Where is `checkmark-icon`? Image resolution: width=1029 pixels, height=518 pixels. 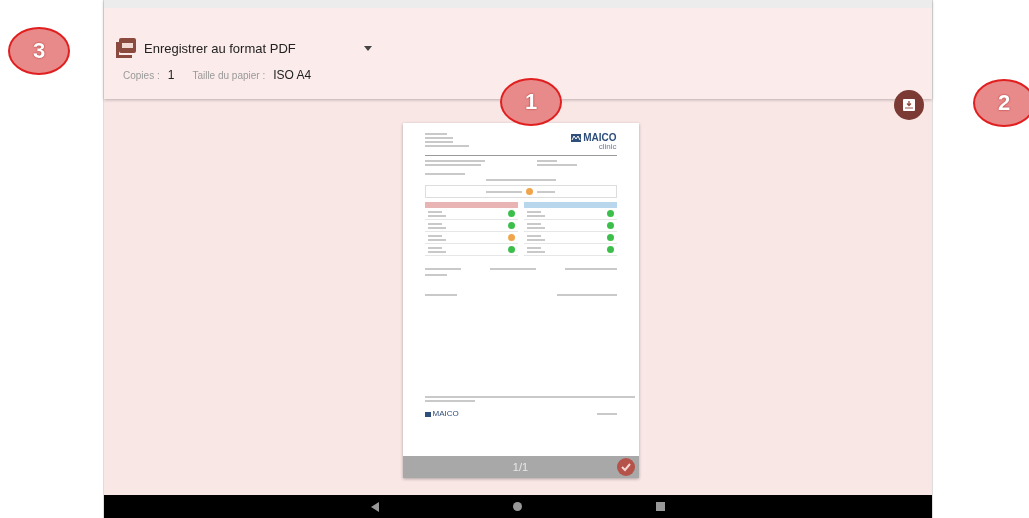 checkmark-icon is located at coordinates (625, 467).